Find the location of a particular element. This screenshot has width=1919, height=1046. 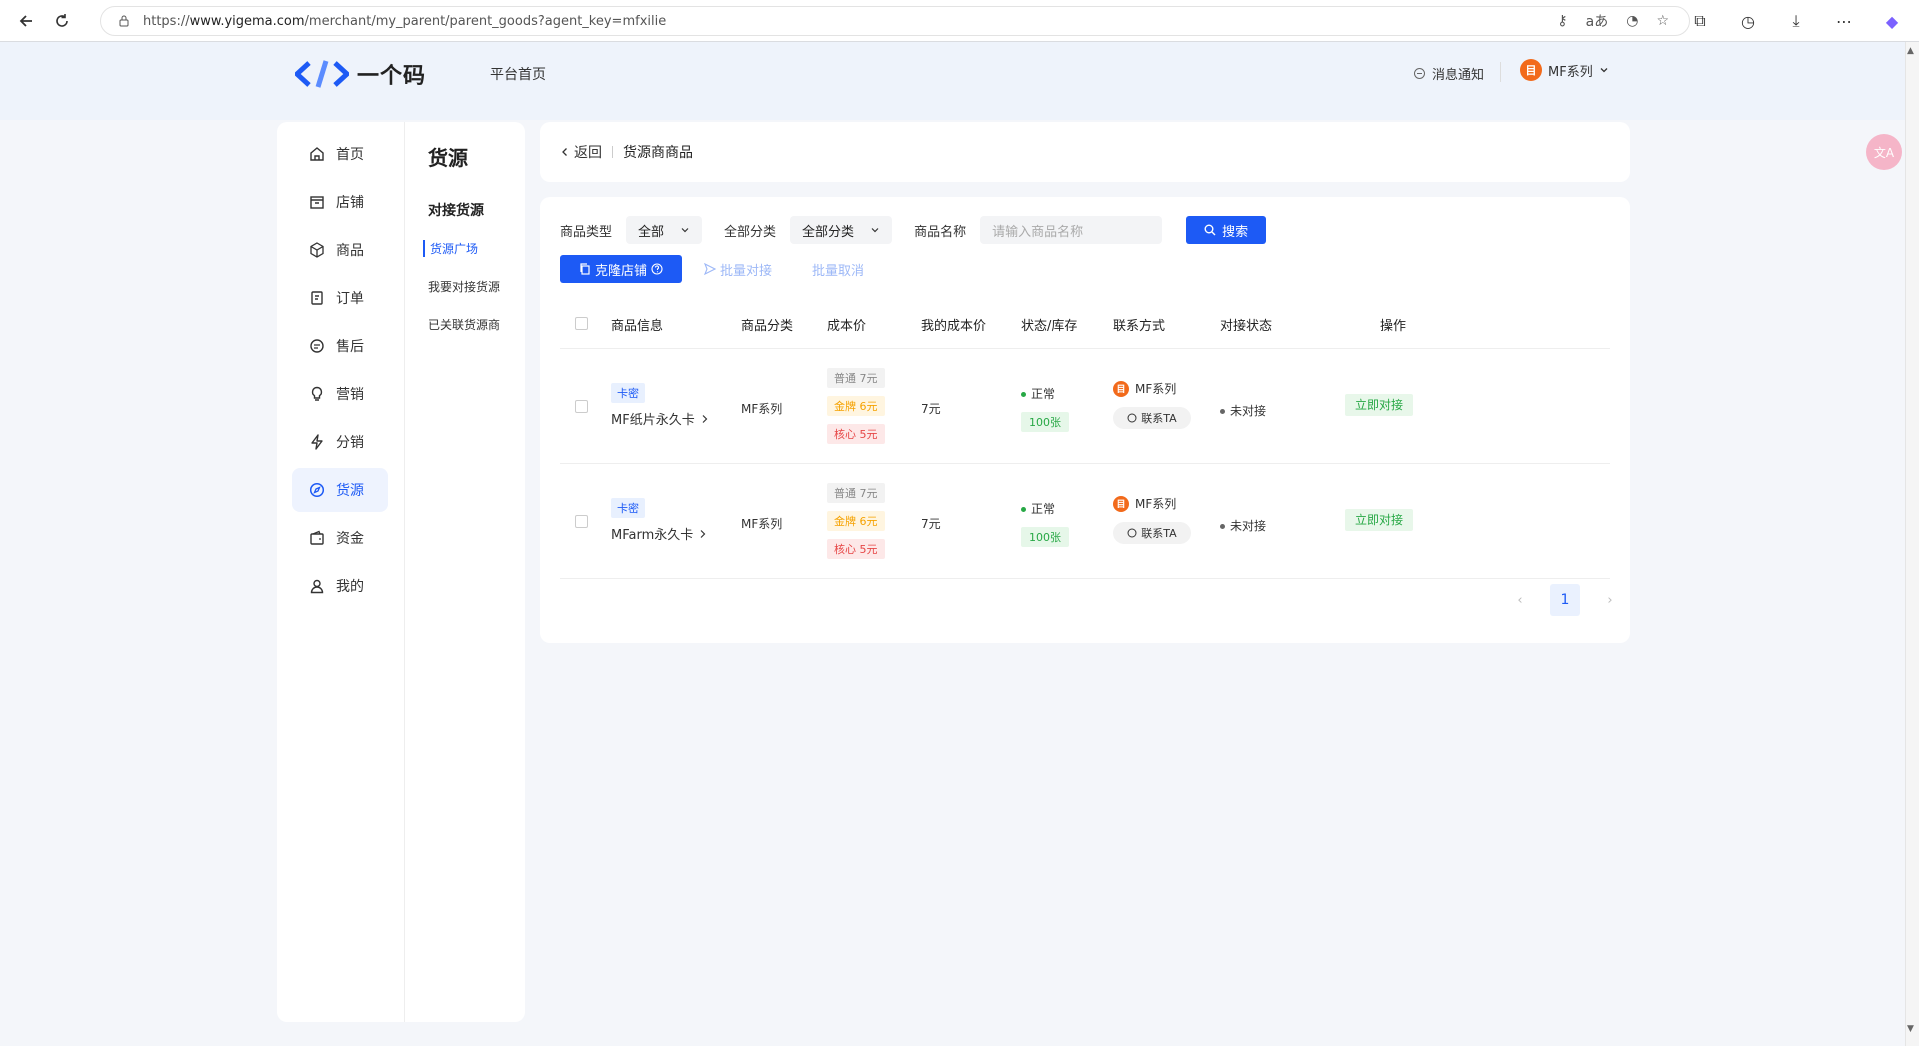

user-menu: 目 MF系列 is located at coordinates (1564, 70).